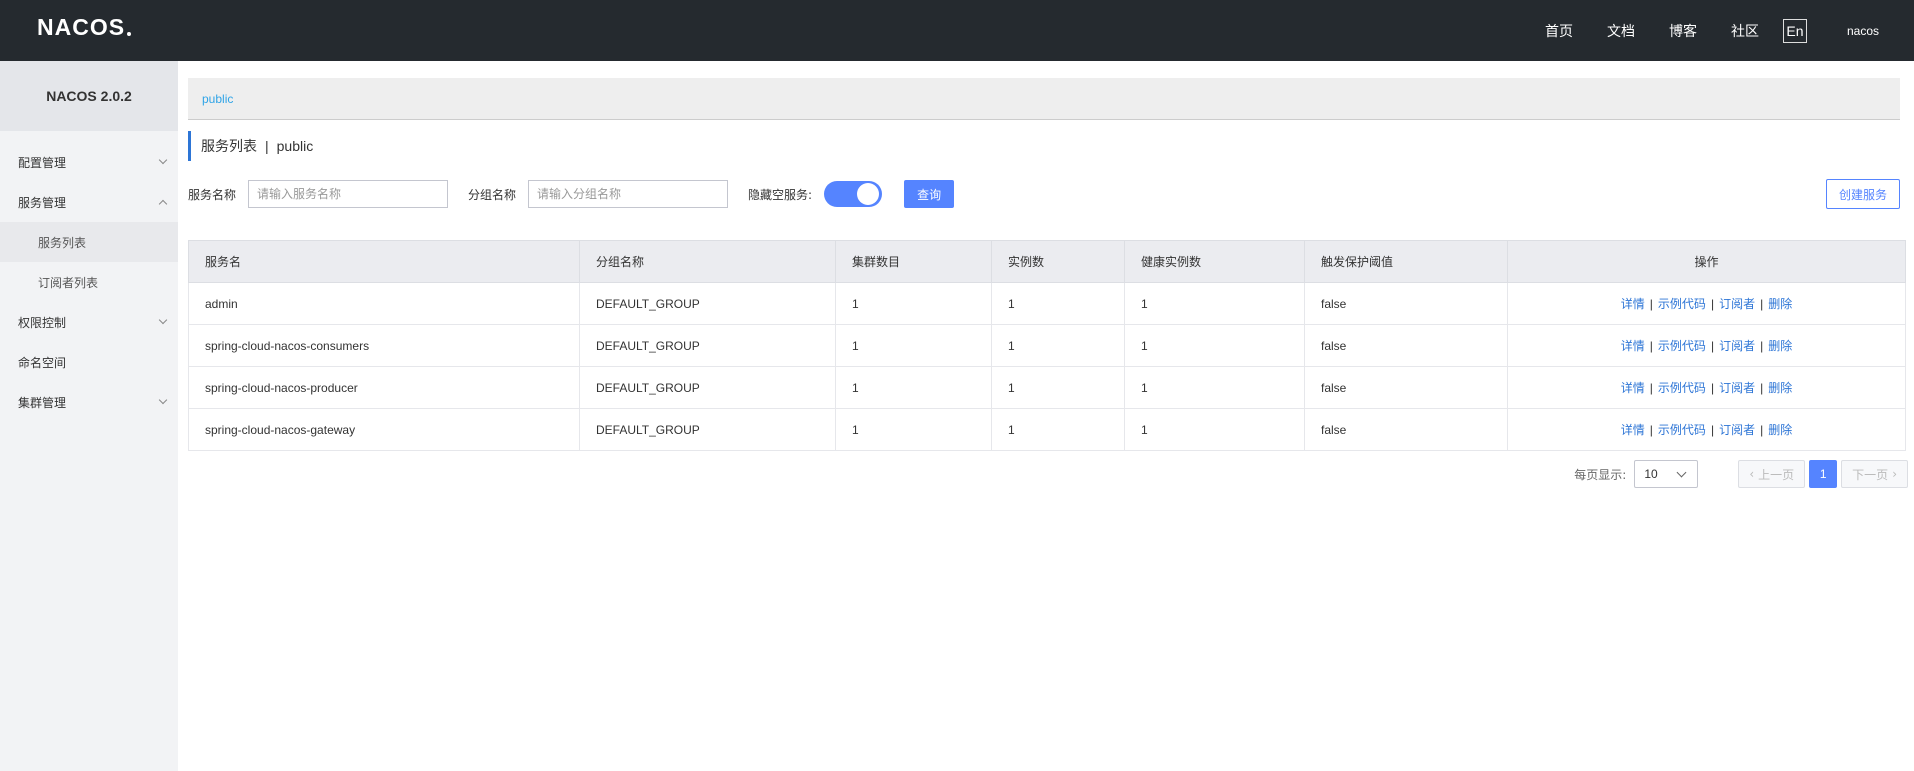 The image size is (1914, 771). I want to click on page-size-label: 每页显示:, so click(1600, 474).